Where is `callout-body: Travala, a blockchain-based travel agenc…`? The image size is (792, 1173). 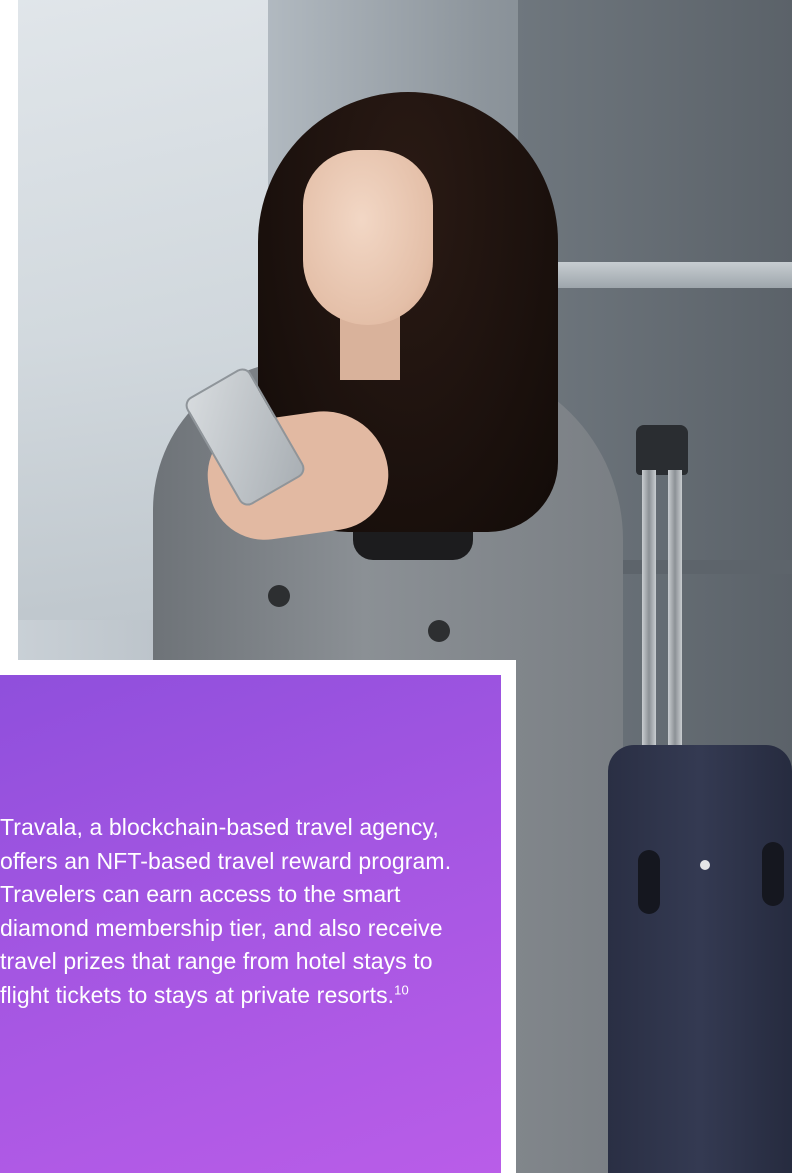
callout-body: Travala, a blockchain-based travel agenc… is located at coordinates (226, 911).